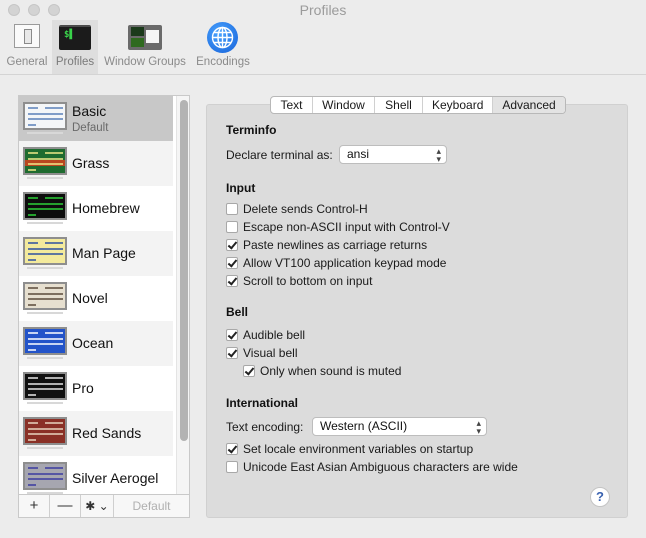  I want to click on profile-row-homebrew: Homebrew, so click(96, 208).